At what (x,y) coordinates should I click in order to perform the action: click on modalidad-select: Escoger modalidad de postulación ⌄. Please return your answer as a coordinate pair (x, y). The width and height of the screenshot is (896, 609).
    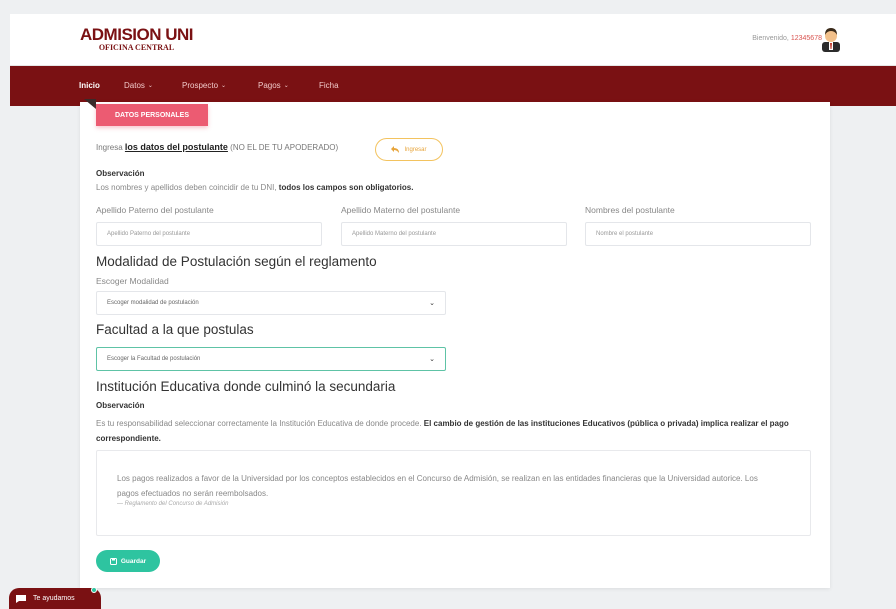
    Looking at the image, I should click on (271, 303).